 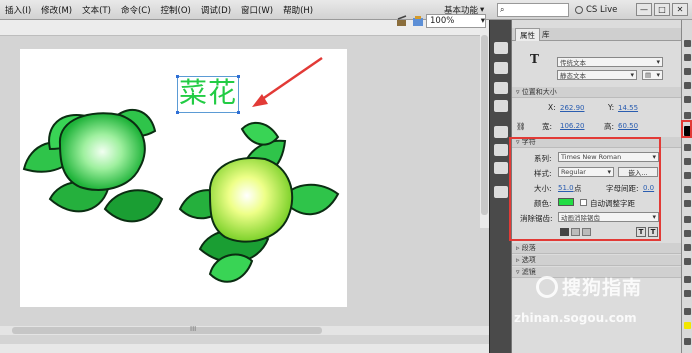 What do you see at coordinates (648, 75) in the screenshot?
I see `orientation-icon: ▤` at bounding box center [648, 75].